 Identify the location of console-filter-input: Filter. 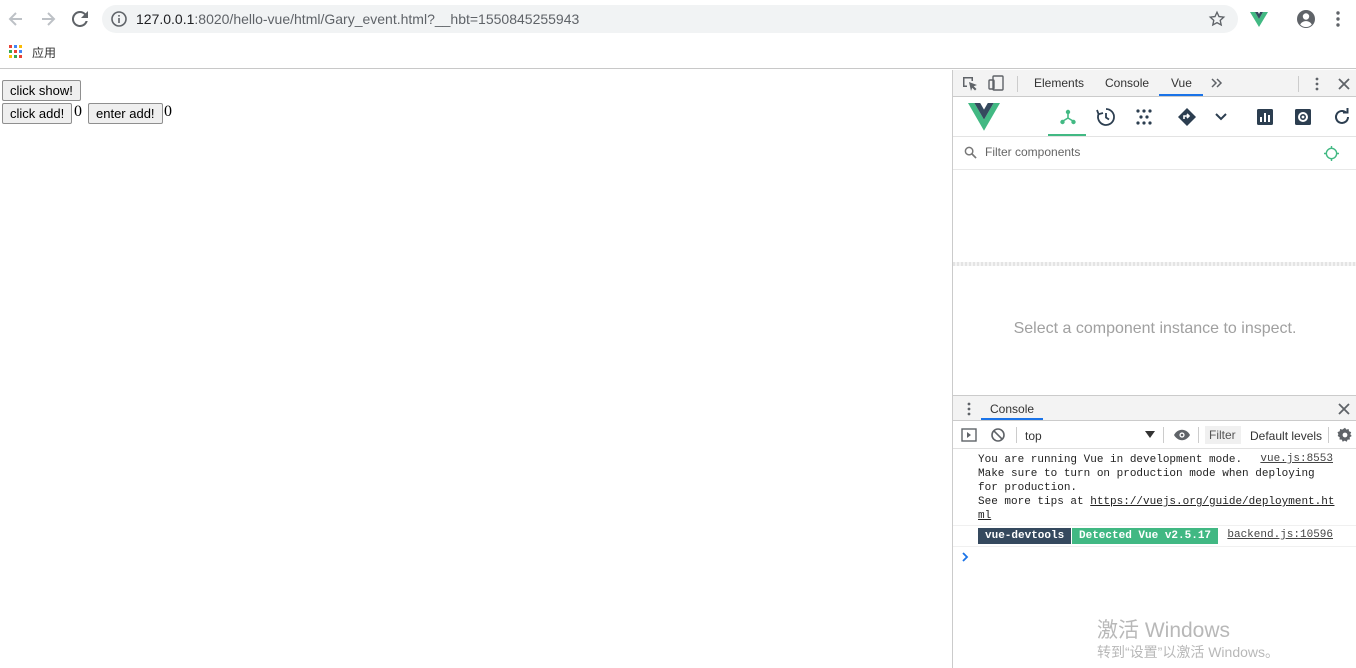
(1223, 435).